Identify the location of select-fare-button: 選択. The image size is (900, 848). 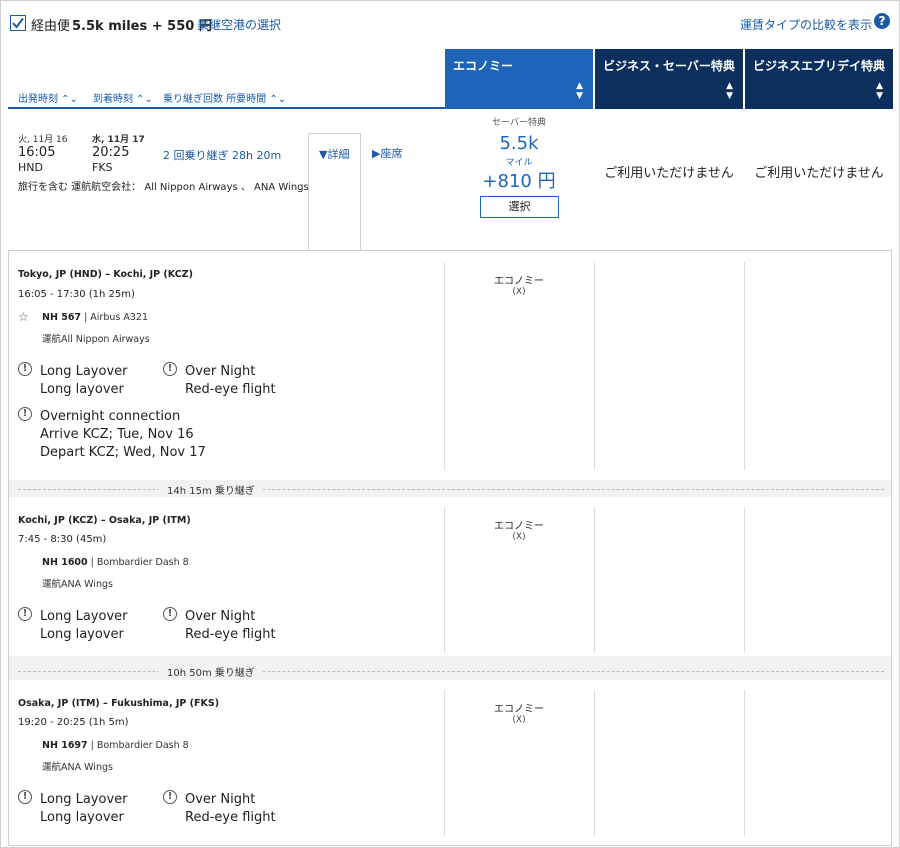
(519, 207).